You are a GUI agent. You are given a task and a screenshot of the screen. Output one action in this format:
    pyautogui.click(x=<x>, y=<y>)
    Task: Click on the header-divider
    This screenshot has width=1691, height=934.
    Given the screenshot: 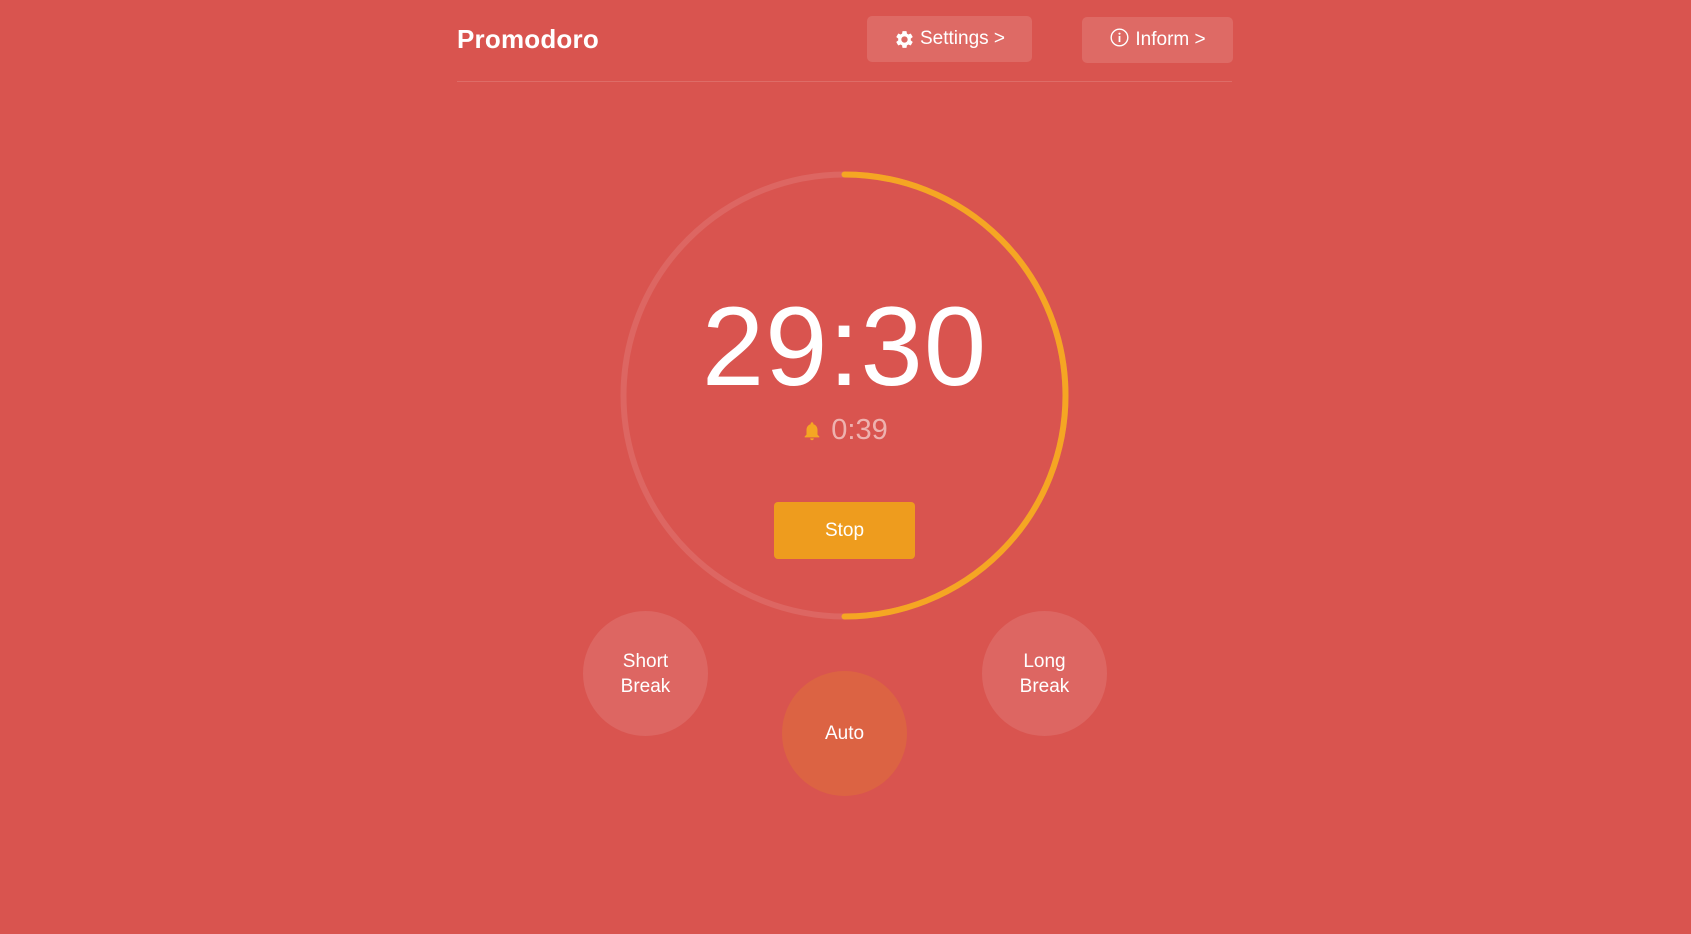 What is the action you would take?
    pyautogui.click(x=844, y=81)
    